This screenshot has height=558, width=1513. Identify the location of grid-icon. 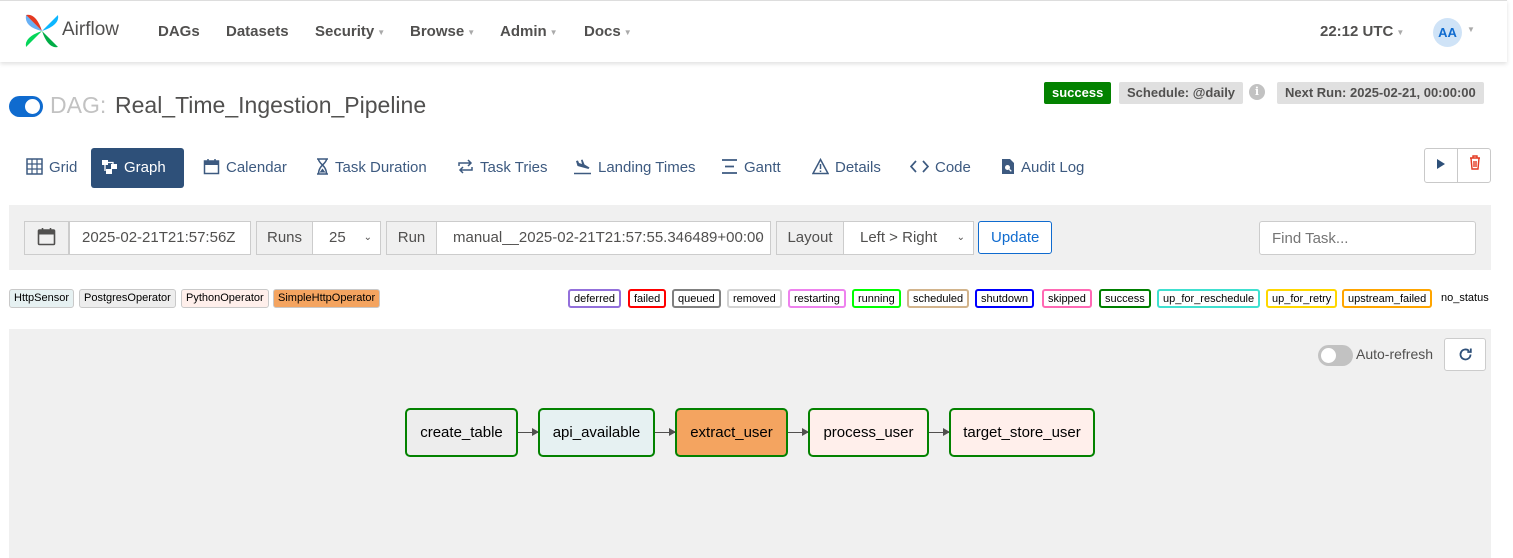
(34, 166).